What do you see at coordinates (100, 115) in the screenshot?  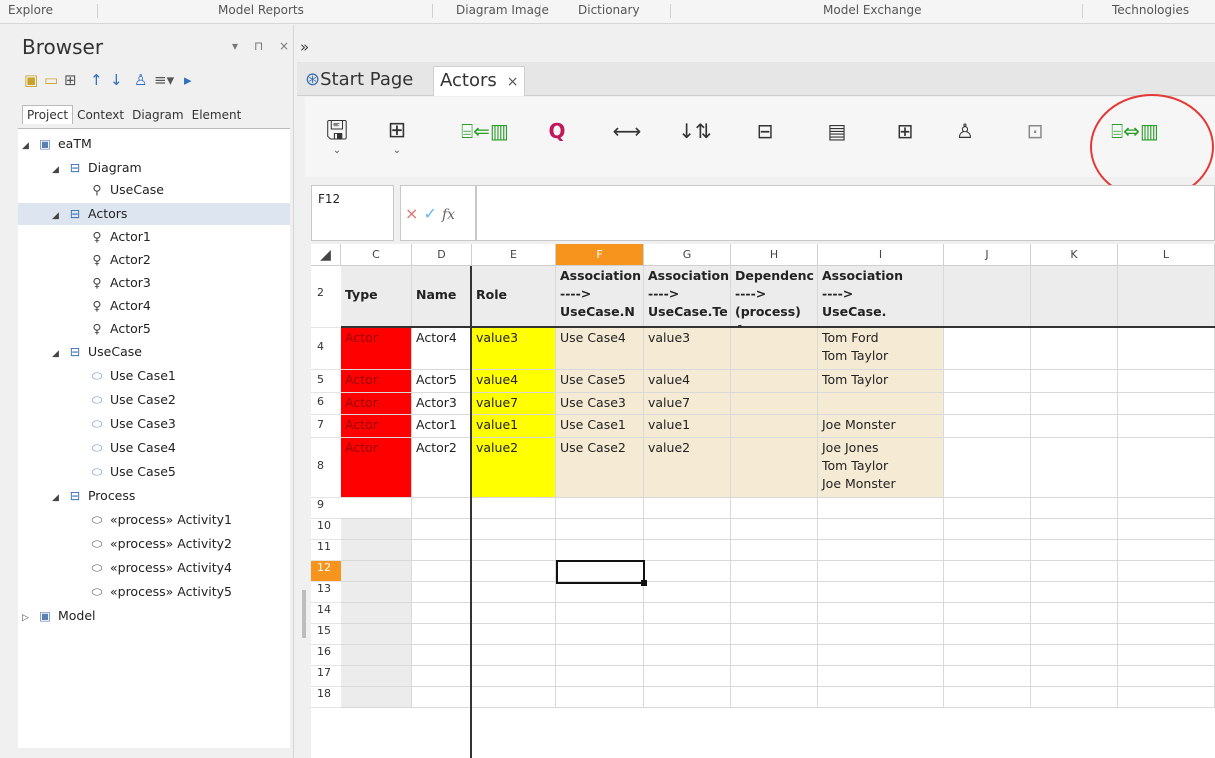 I see `tab-context: Context` at bounding box center [100, 115].